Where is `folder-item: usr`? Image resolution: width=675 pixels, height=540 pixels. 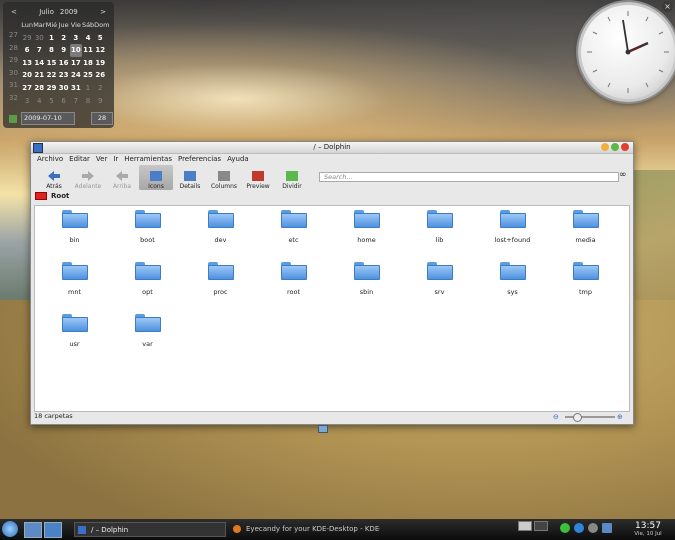
folder-item: usr is located at coordinates (74, 340).